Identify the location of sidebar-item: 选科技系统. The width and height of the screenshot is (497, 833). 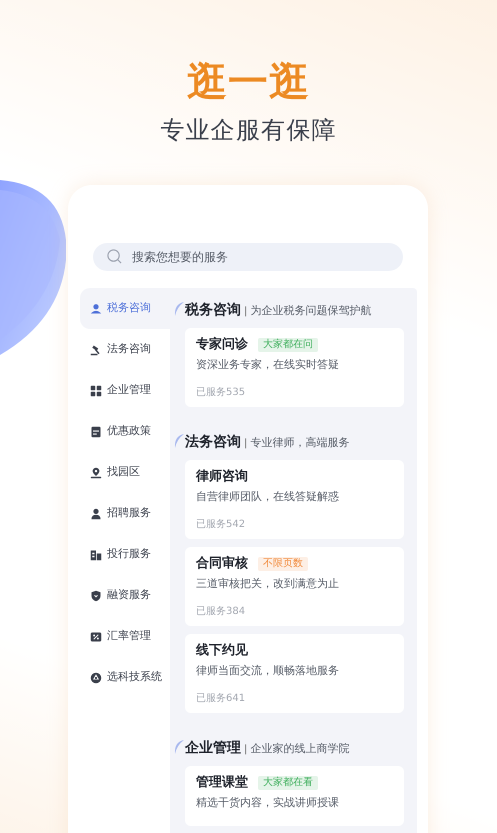
(125, 677).